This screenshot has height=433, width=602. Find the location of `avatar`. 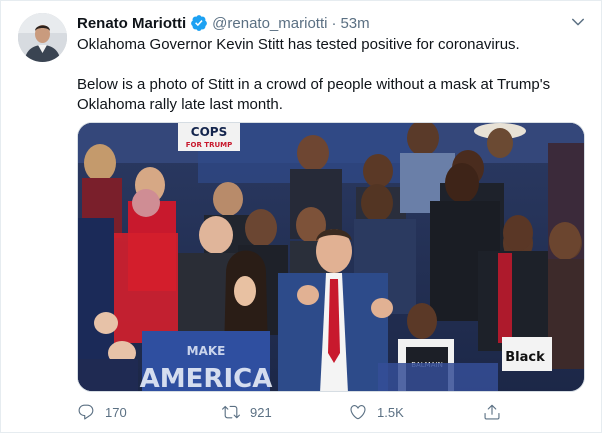

avatar is located at coordinates (42, 37).